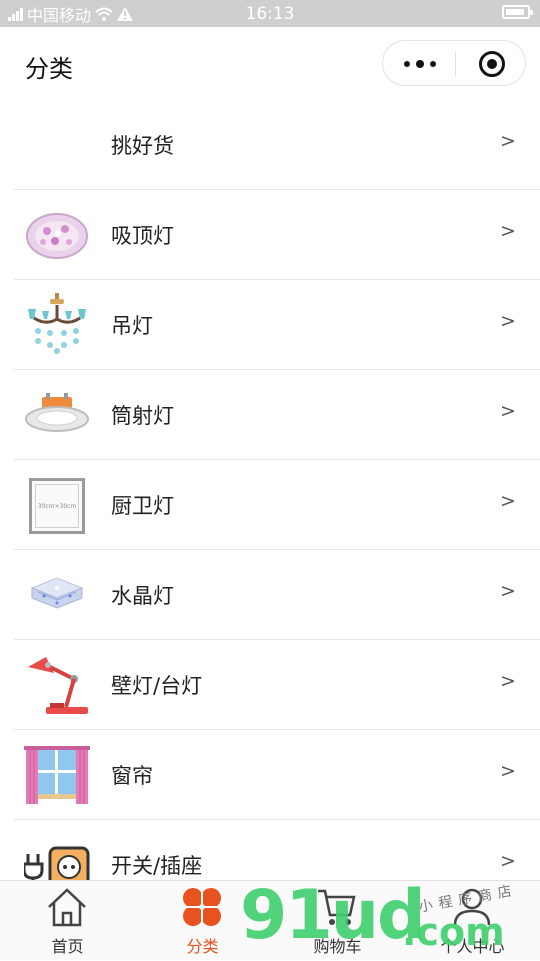  I want to click on category-thumb, so click(57, 146).